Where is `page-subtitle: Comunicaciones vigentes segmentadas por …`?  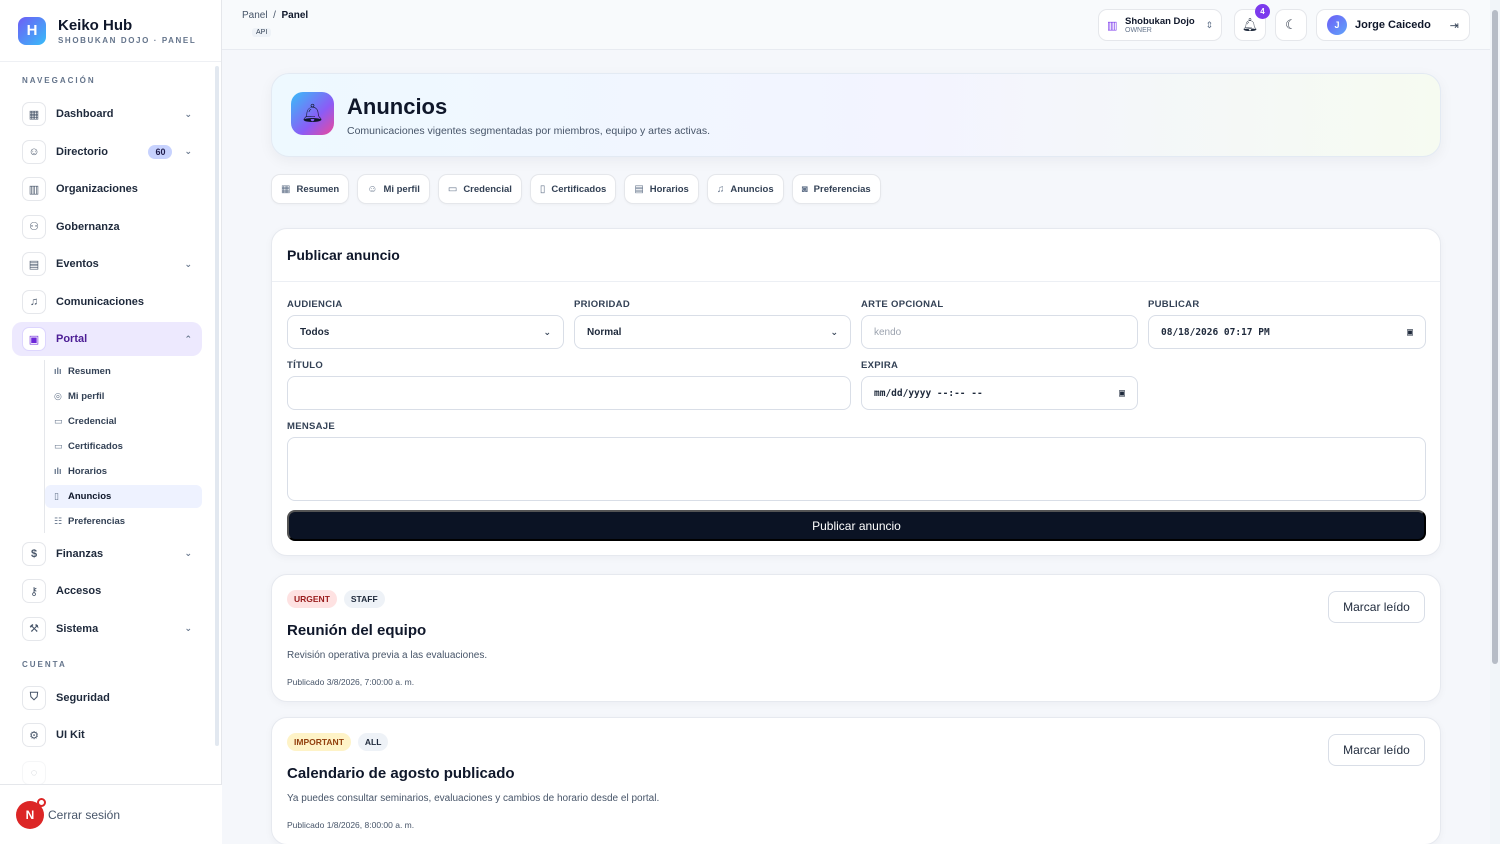
page-subtitle: Comunicaciones vigentes segmentadas por … is located at coordinates (529, 131).